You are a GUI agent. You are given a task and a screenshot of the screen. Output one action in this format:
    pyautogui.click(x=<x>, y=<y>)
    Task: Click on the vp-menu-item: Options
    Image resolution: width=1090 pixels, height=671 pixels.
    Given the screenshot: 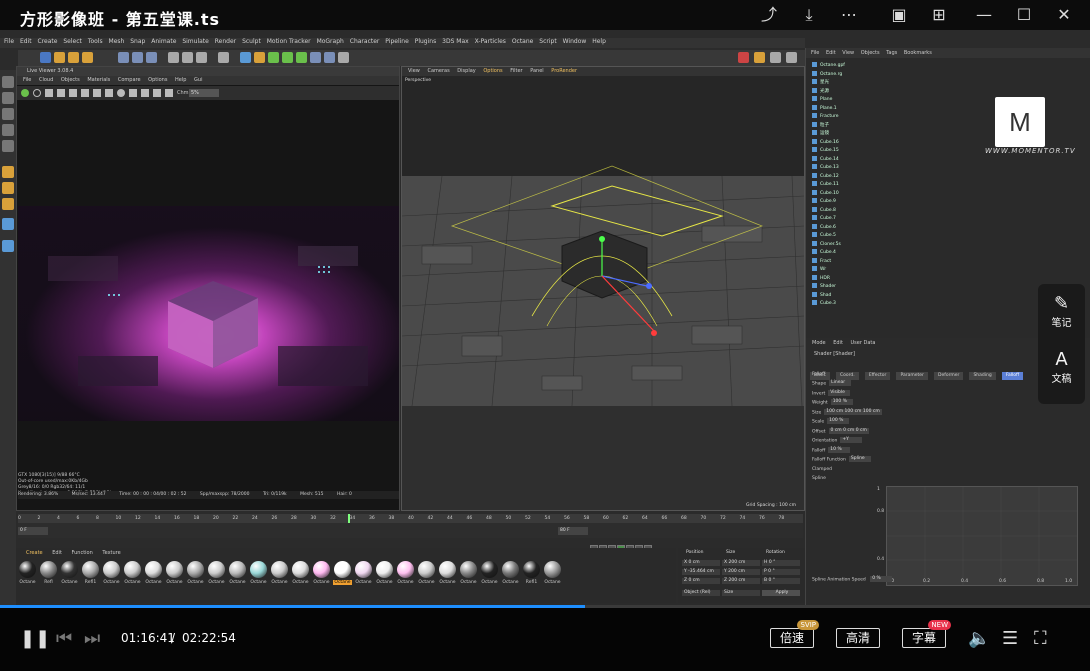 What is the action you would take?
    pyautogui.click(x=492, y=71)
    